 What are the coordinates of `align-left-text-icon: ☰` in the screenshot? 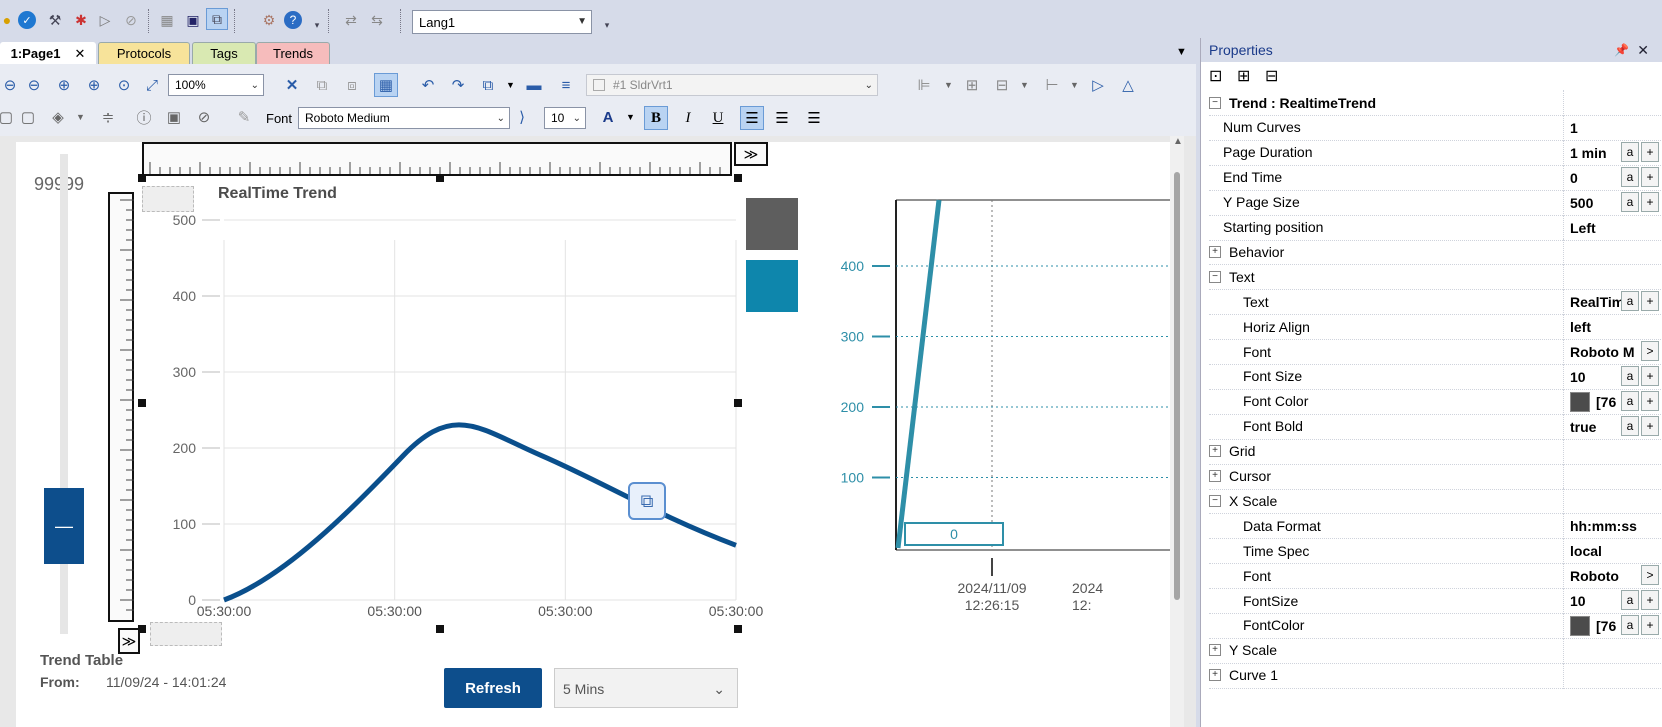 It's located at (752, 118).